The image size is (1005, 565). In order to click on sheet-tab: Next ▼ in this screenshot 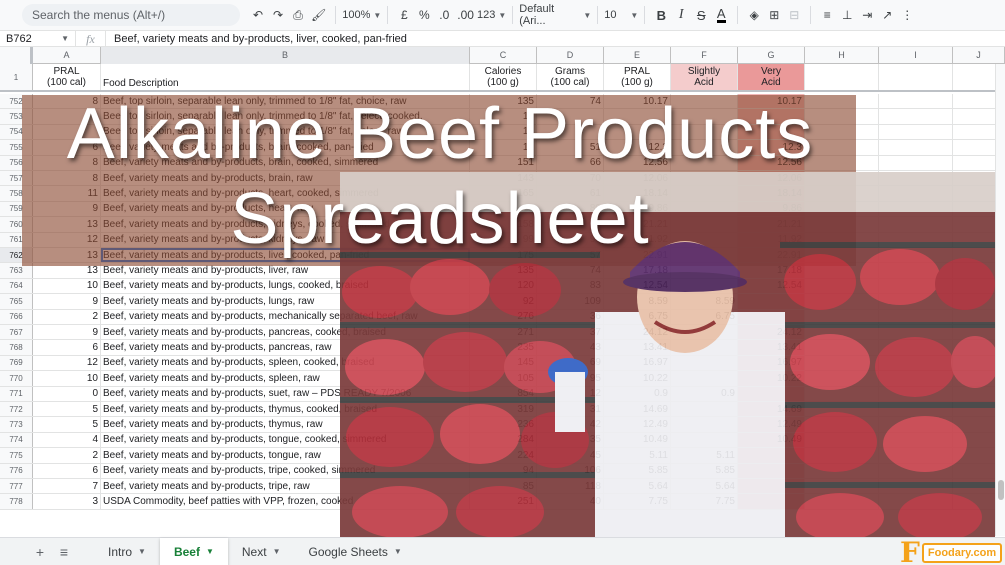, I will do `click(261, 551)`.